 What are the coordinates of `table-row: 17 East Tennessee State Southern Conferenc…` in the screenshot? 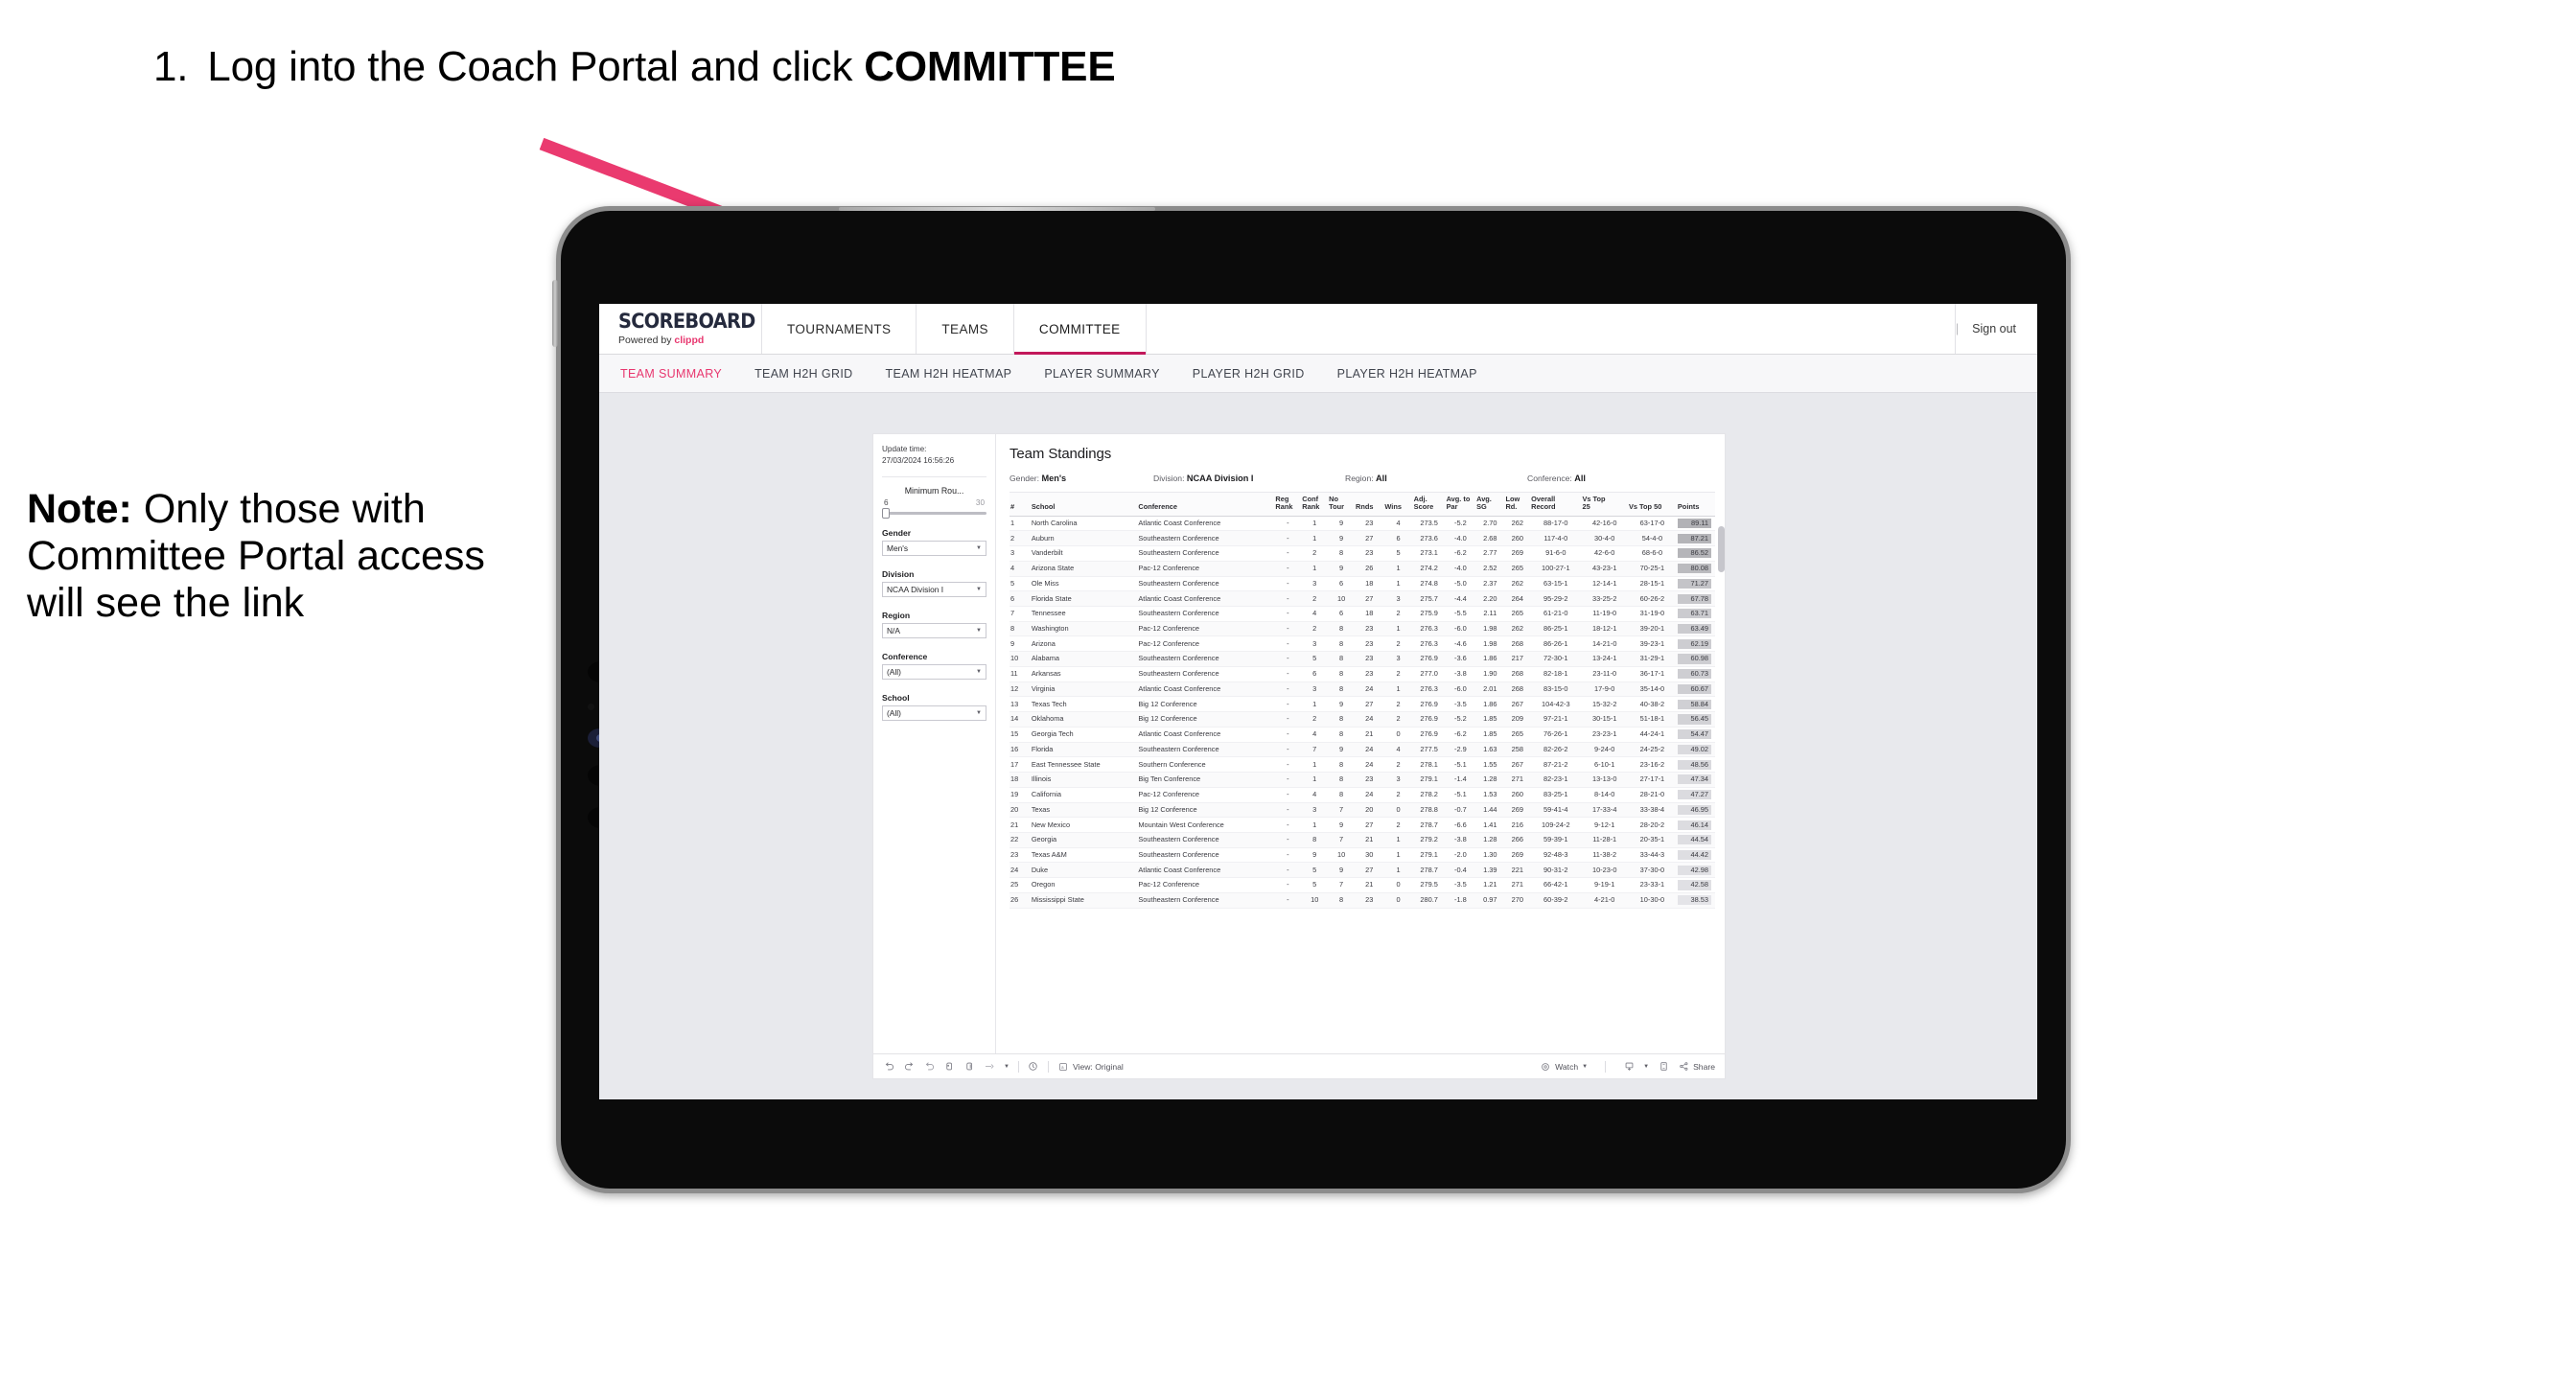 It's located at (1362, 765).